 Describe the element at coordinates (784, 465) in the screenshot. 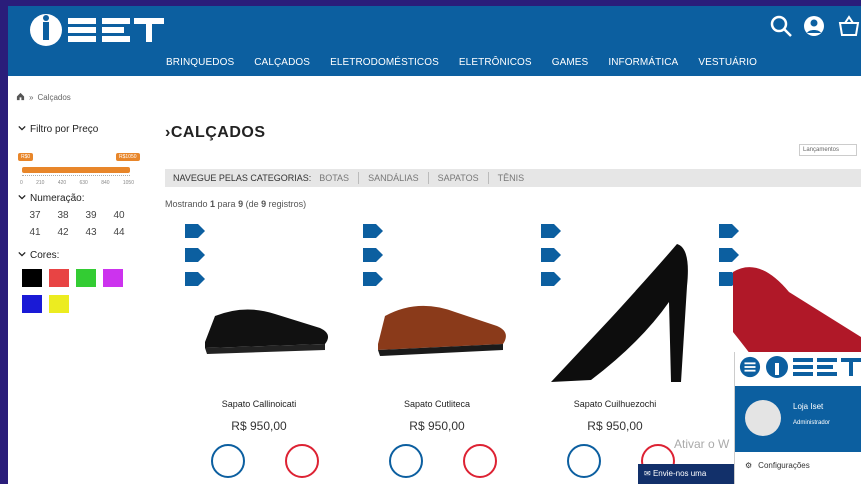

I see `settings-label: Configurações` at that location.